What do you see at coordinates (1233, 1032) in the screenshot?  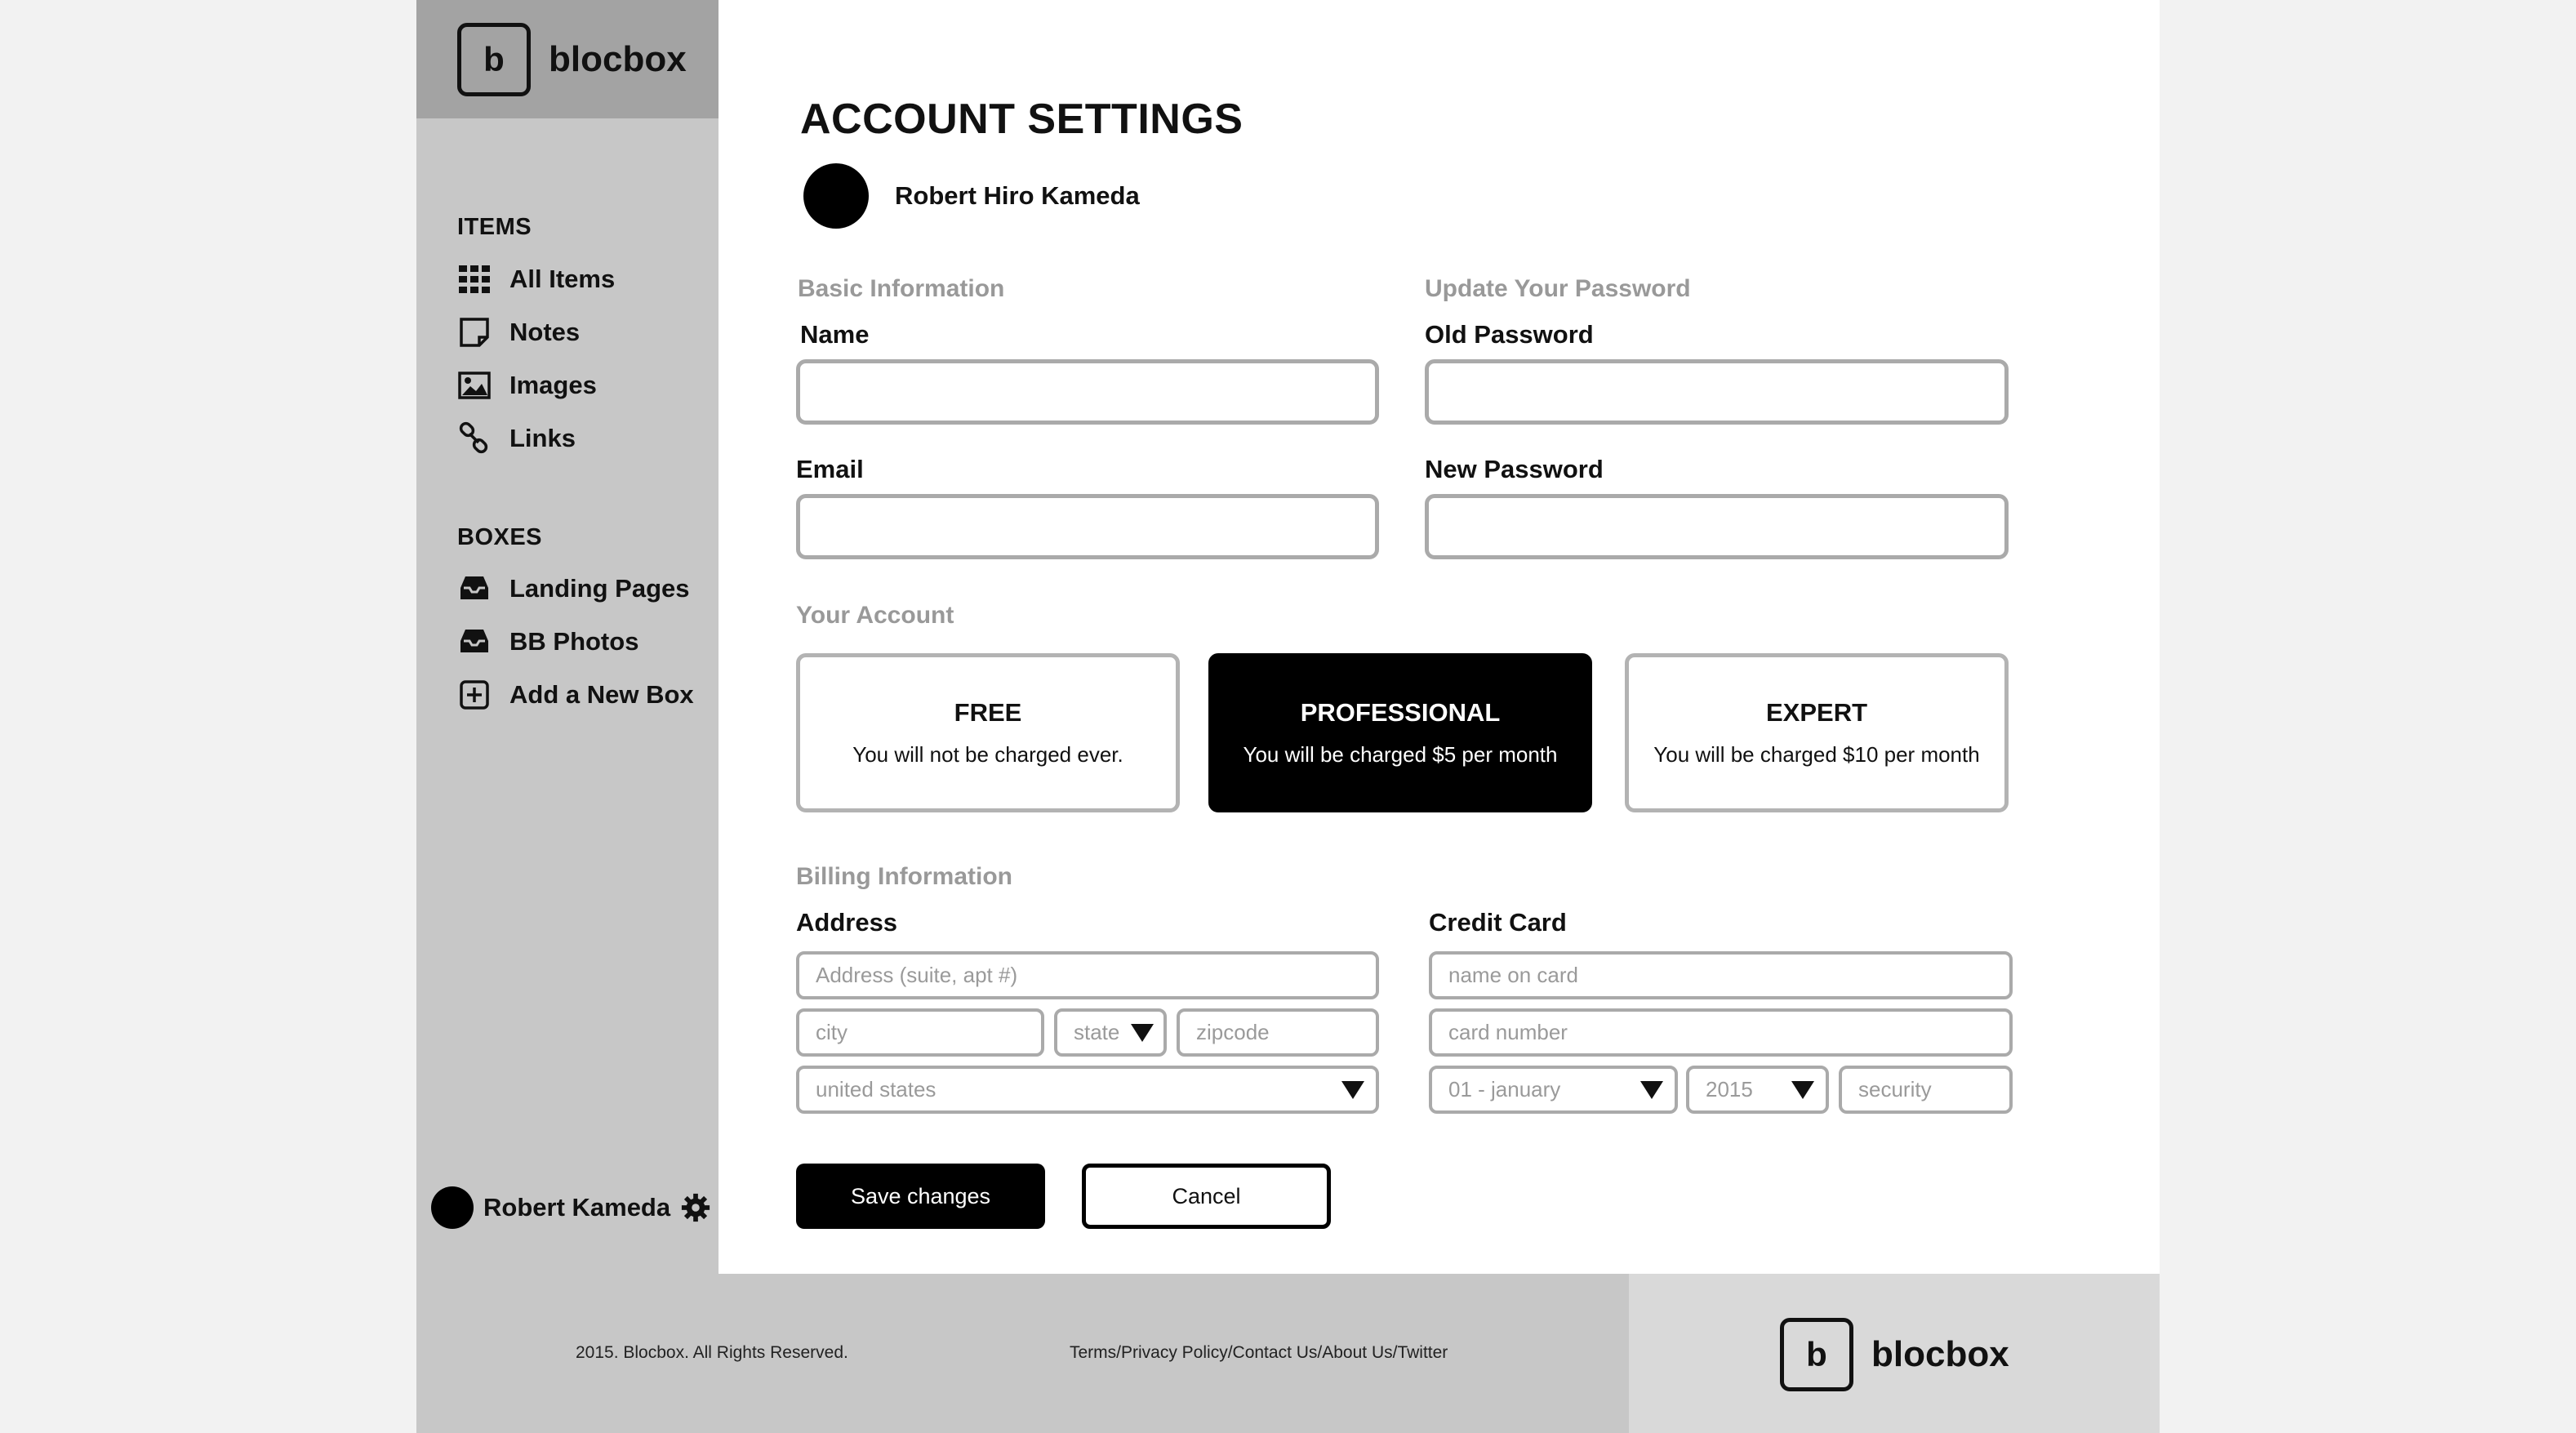 I see `zipcode-placeholder: zipcode` at bounding box center [1233, 1032].